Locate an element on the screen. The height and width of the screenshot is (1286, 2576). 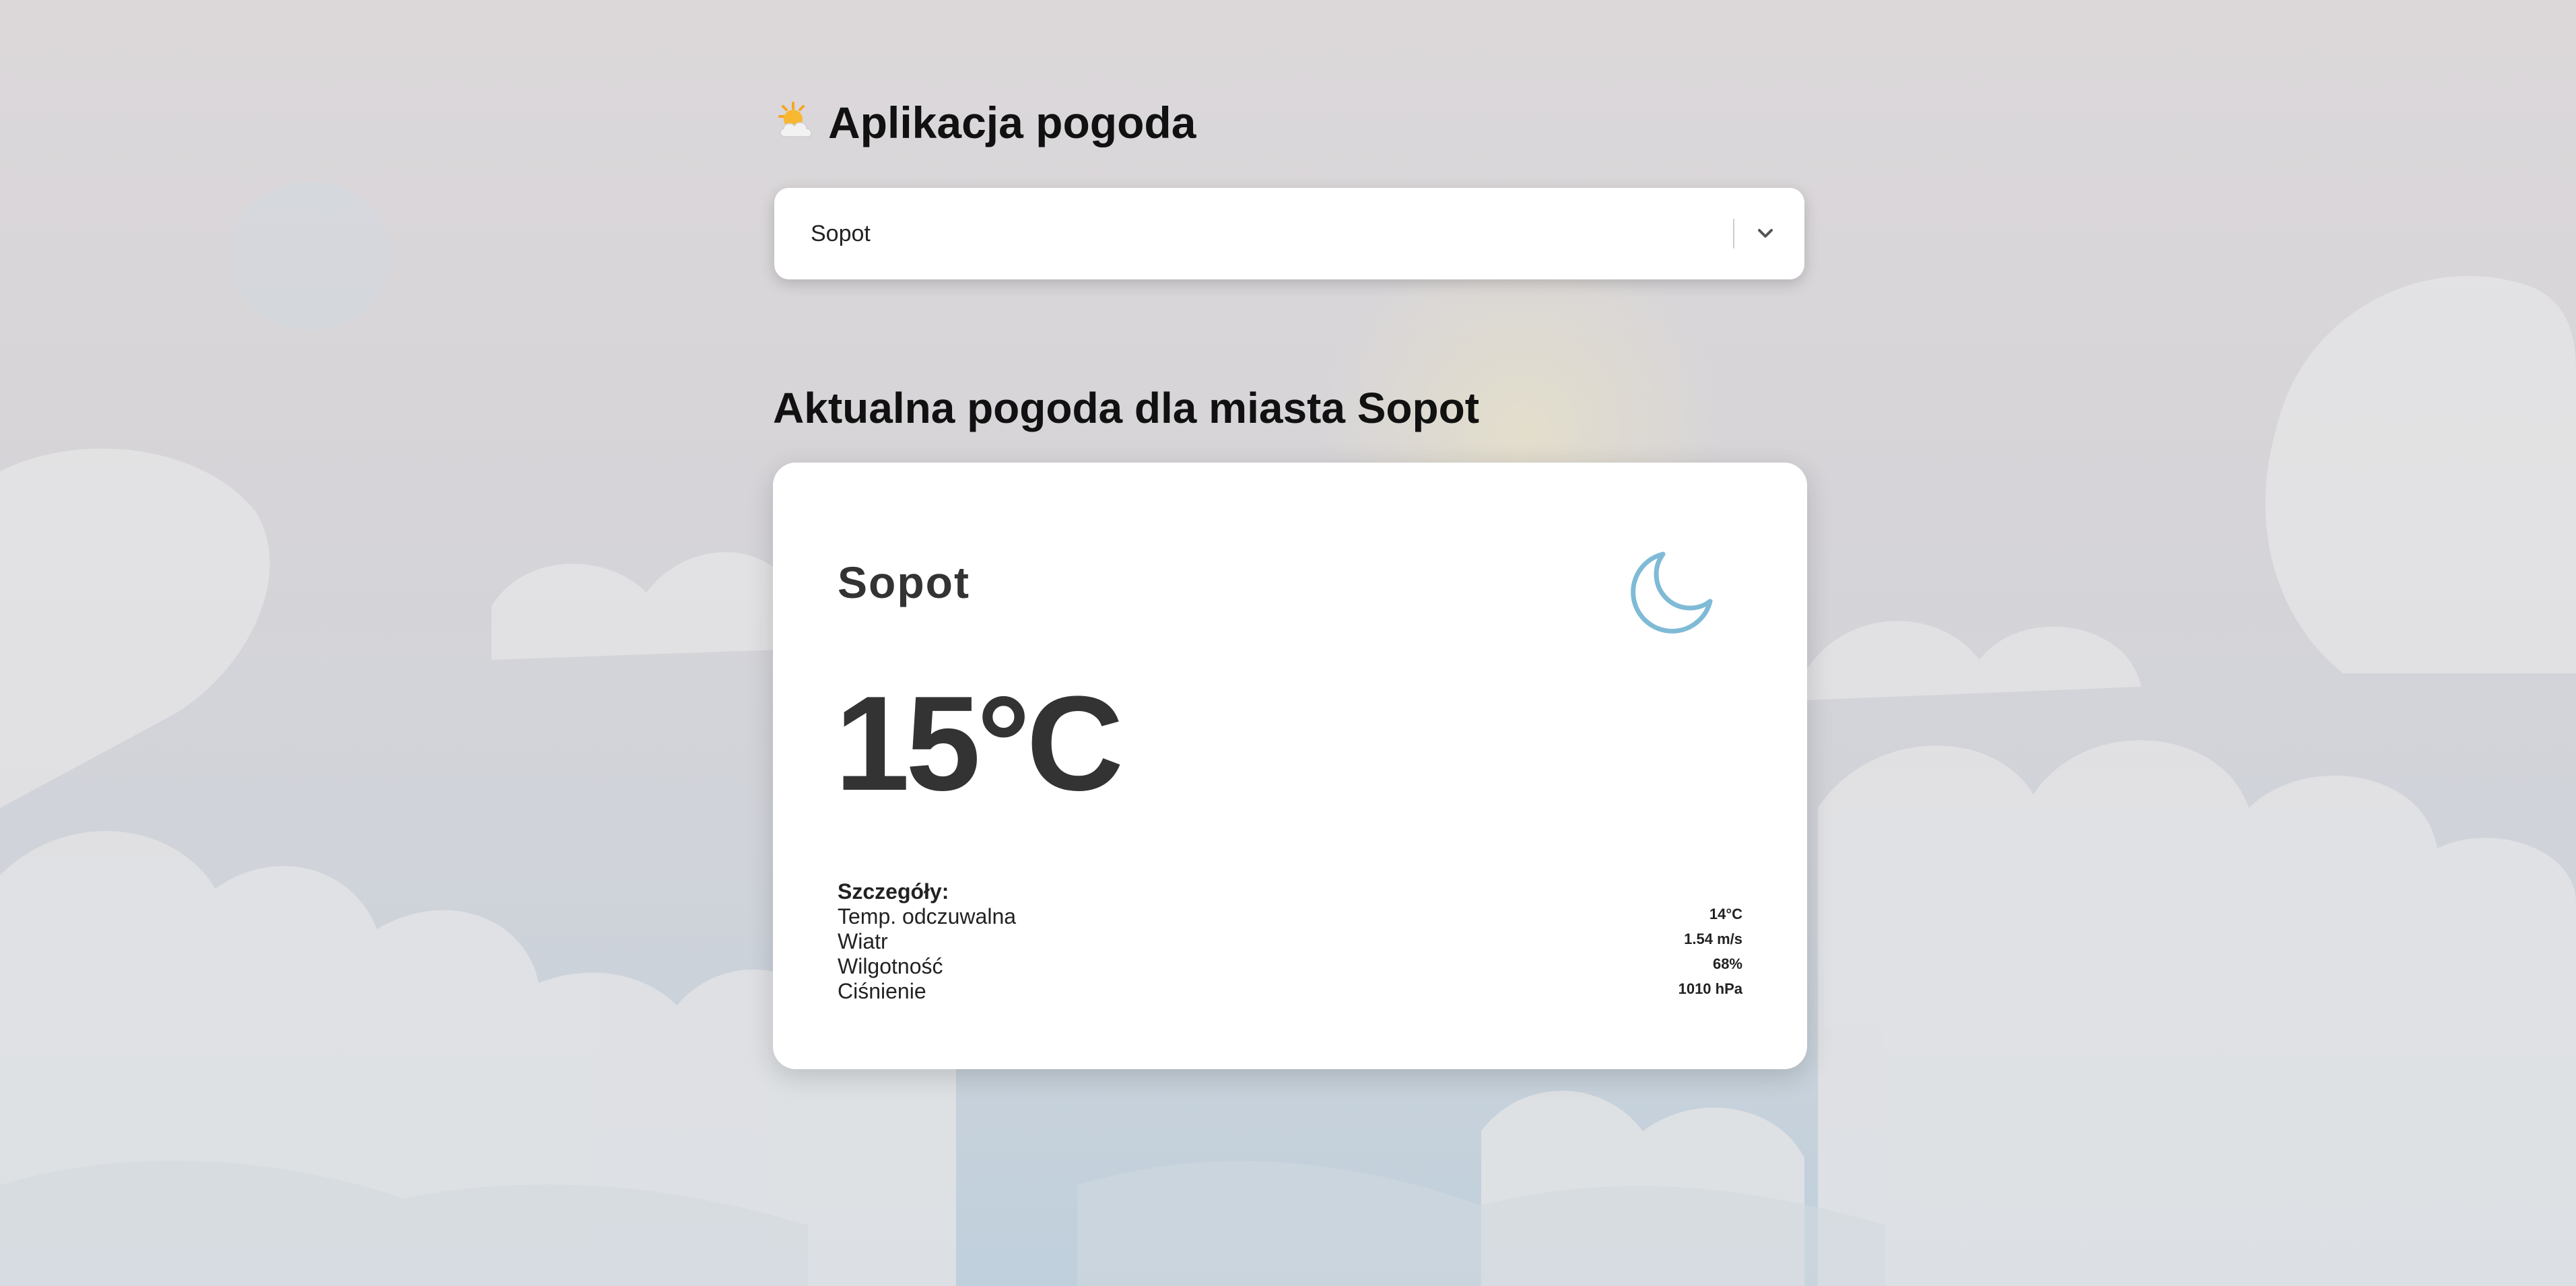
detail-value: 1.54 m/s is located at coordinates (1713, 938).